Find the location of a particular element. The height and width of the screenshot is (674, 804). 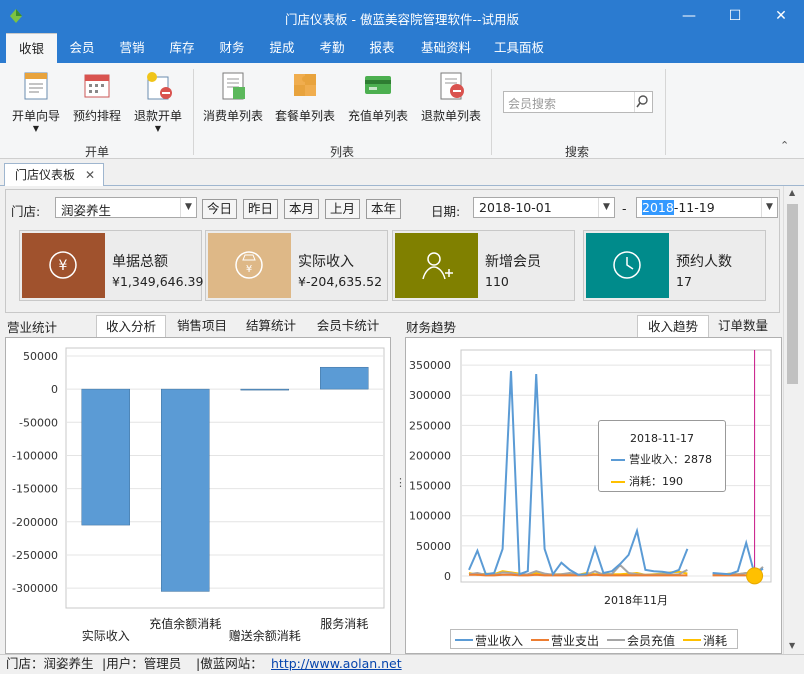

y-tick-label: -250000 is located at coordinates (35, 555).